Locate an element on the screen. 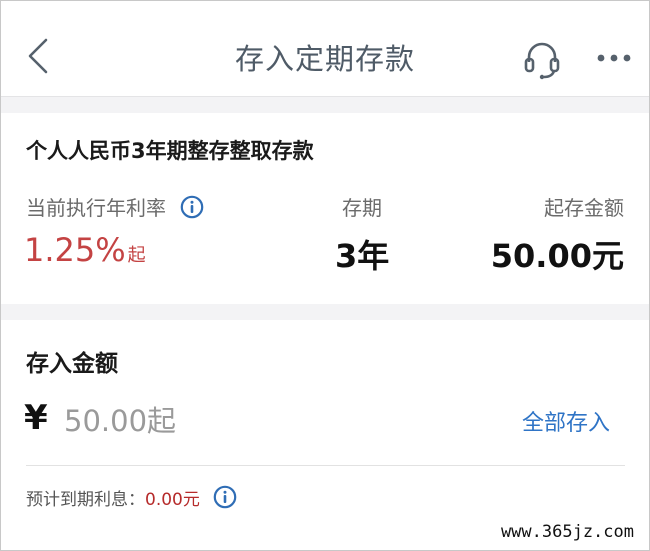 This screenshot has width=650, height=551. rate-info-button is located at coordinates (192, 209).